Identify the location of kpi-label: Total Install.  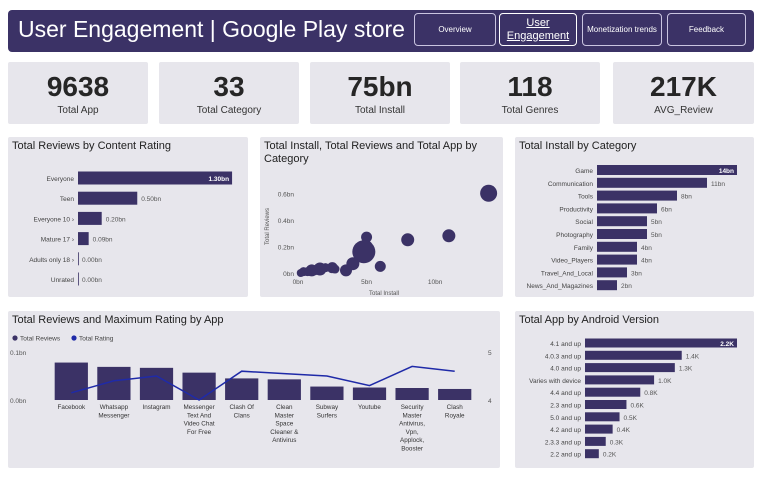
(380, 110).